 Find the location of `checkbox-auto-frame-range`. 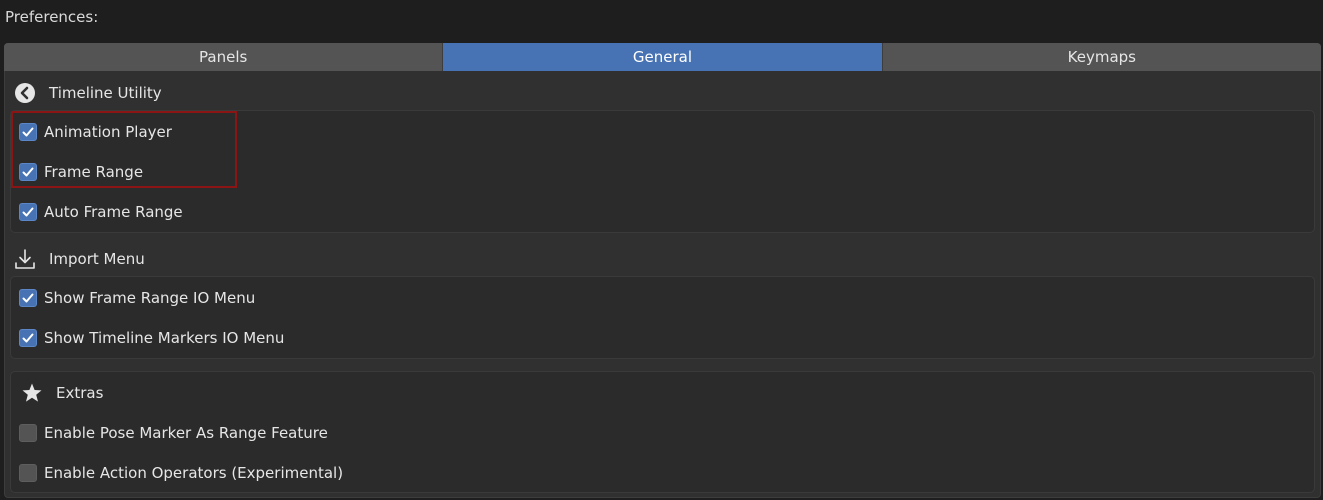

checkbox-auto-frame-range is located at coordinates (28, 212).